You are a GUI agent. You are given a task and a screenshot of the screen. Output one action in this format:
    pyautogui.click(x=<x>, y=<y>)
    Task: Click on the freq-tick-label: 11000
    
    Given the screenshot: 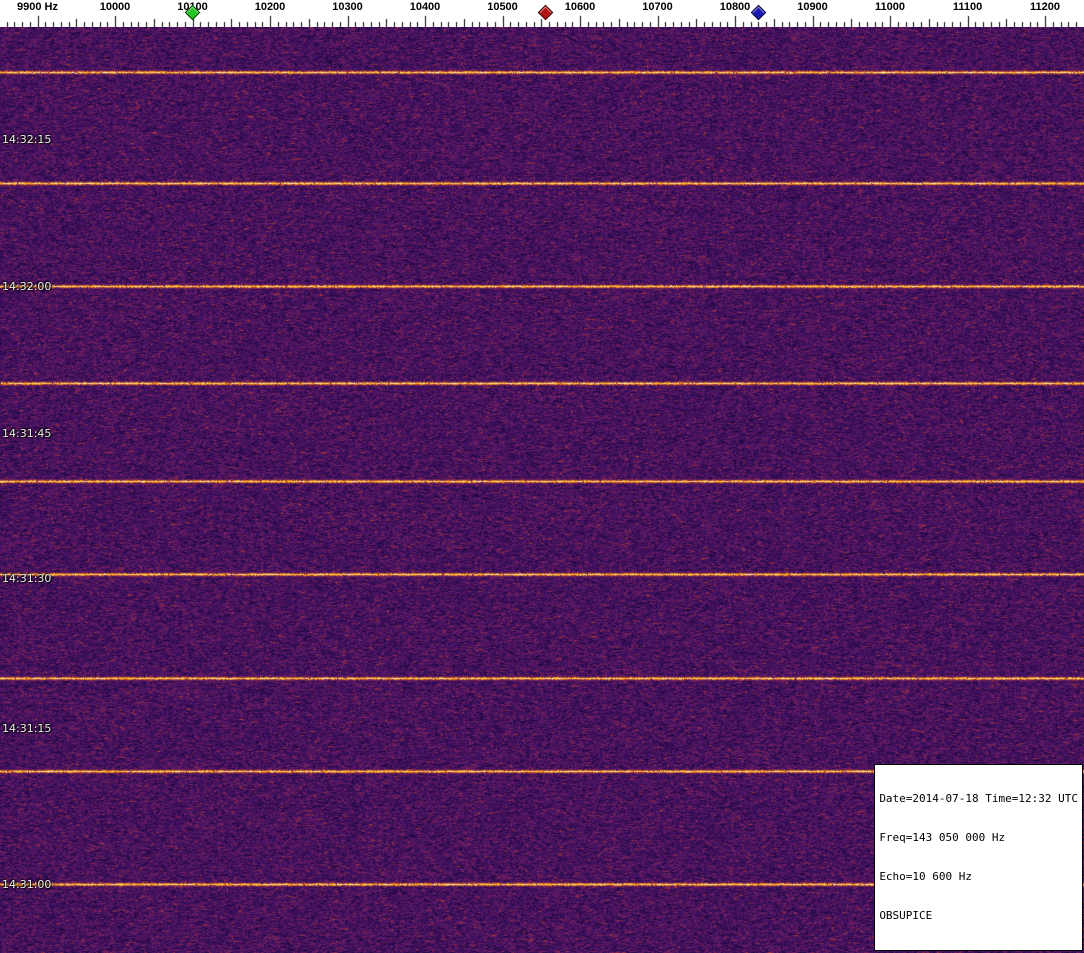 What is the action you would take?
    pyautogui.click(x=890, y=7)
    